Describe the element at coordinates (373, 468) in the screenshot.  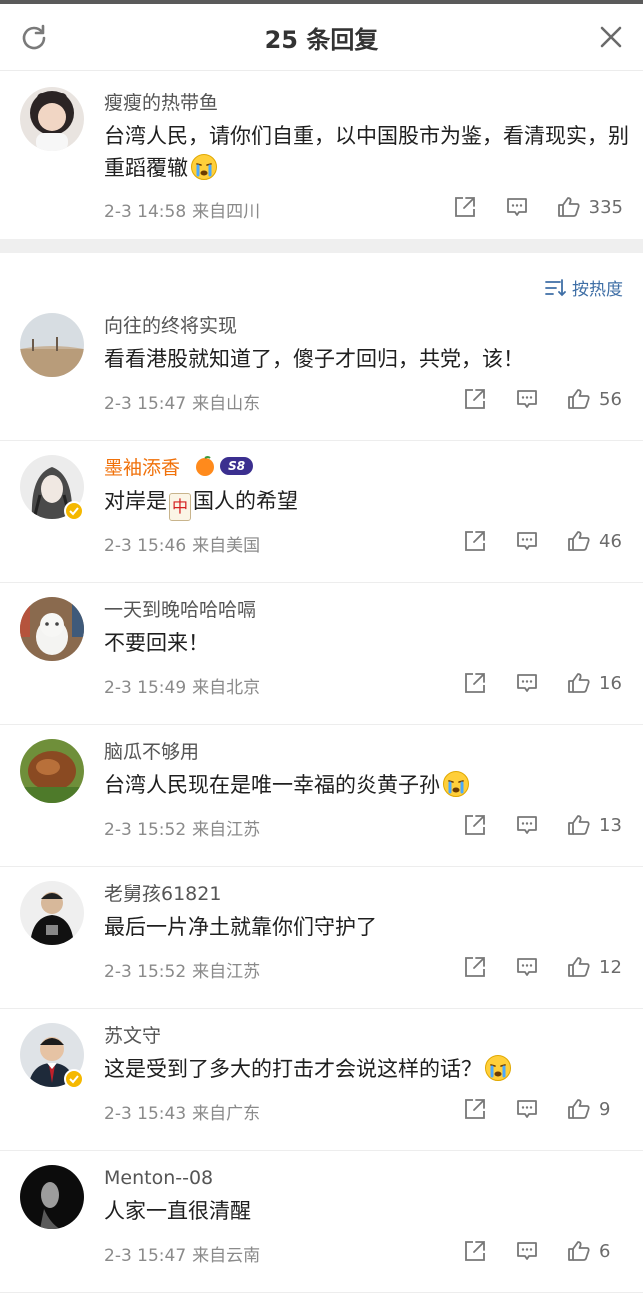
I see `username-row: 墨袖添香 S8` at that location.